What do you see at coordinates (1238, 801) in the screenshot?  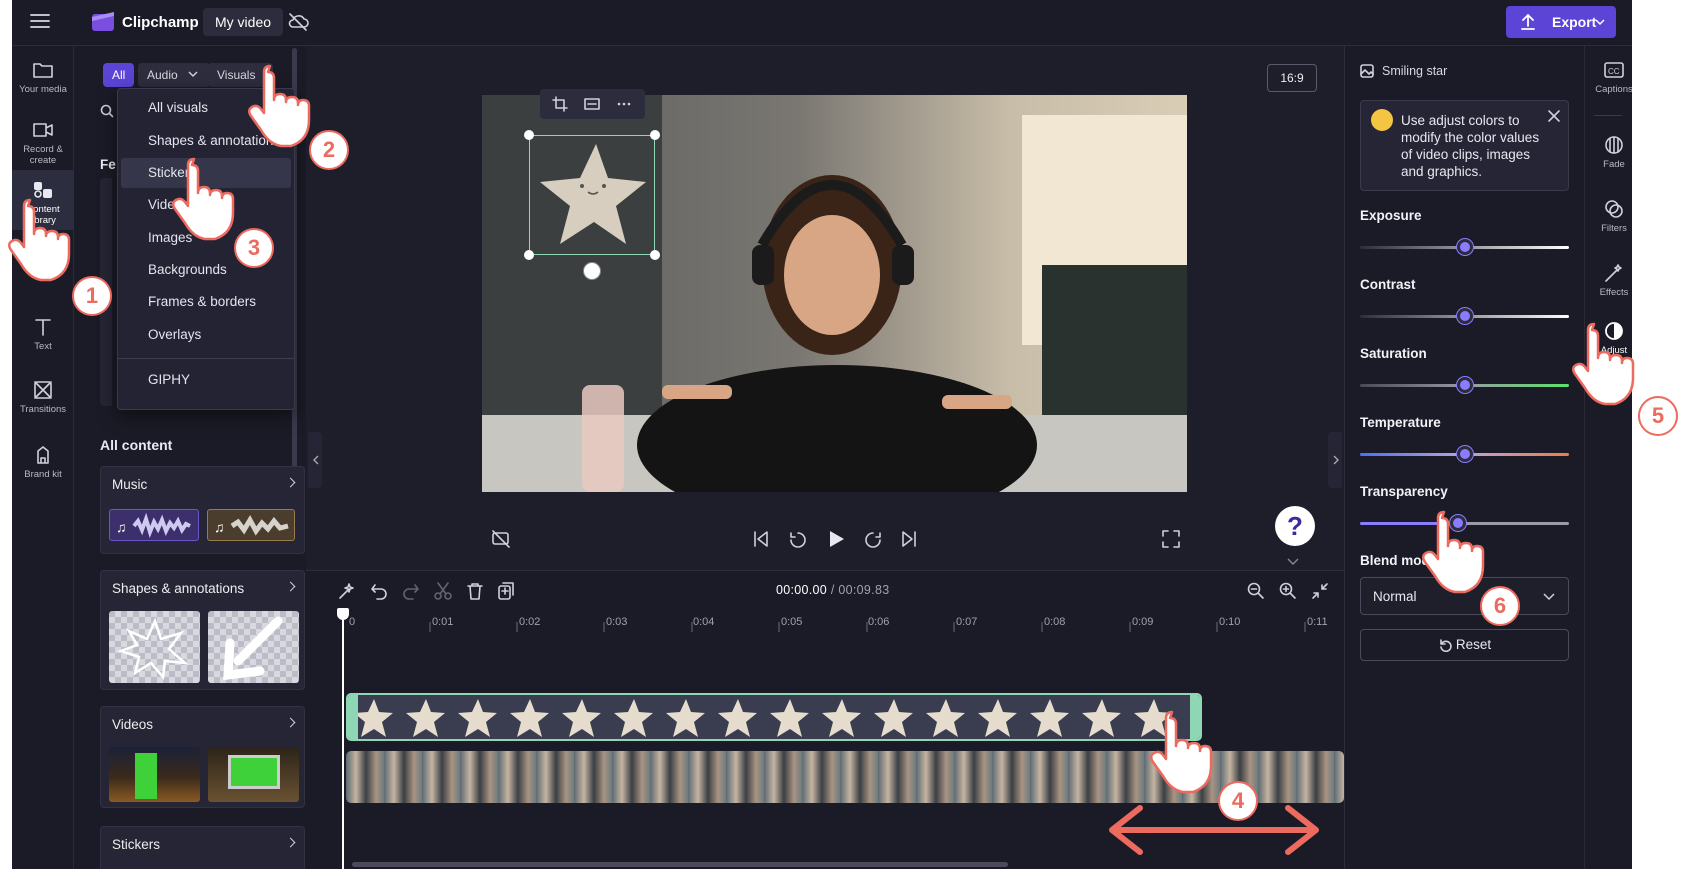 I see `step-badge: 4` at bounding box center [1238, 801].